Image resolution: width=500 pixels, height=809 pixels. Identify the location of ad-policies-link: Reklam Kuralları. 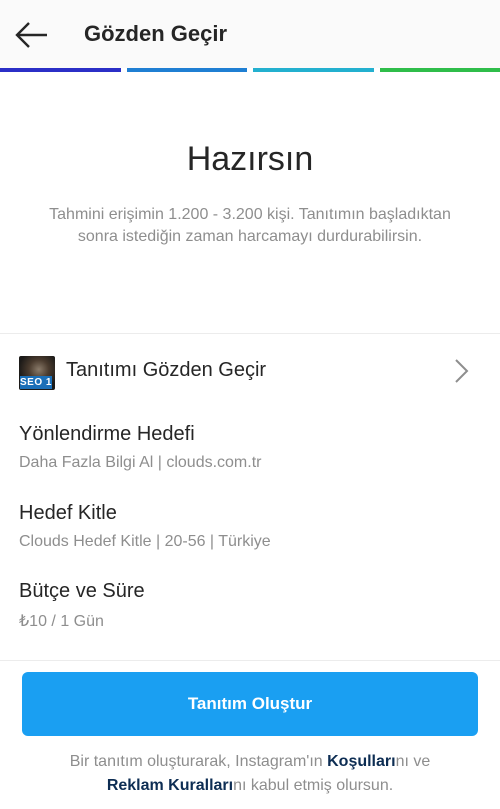
(170, 785).